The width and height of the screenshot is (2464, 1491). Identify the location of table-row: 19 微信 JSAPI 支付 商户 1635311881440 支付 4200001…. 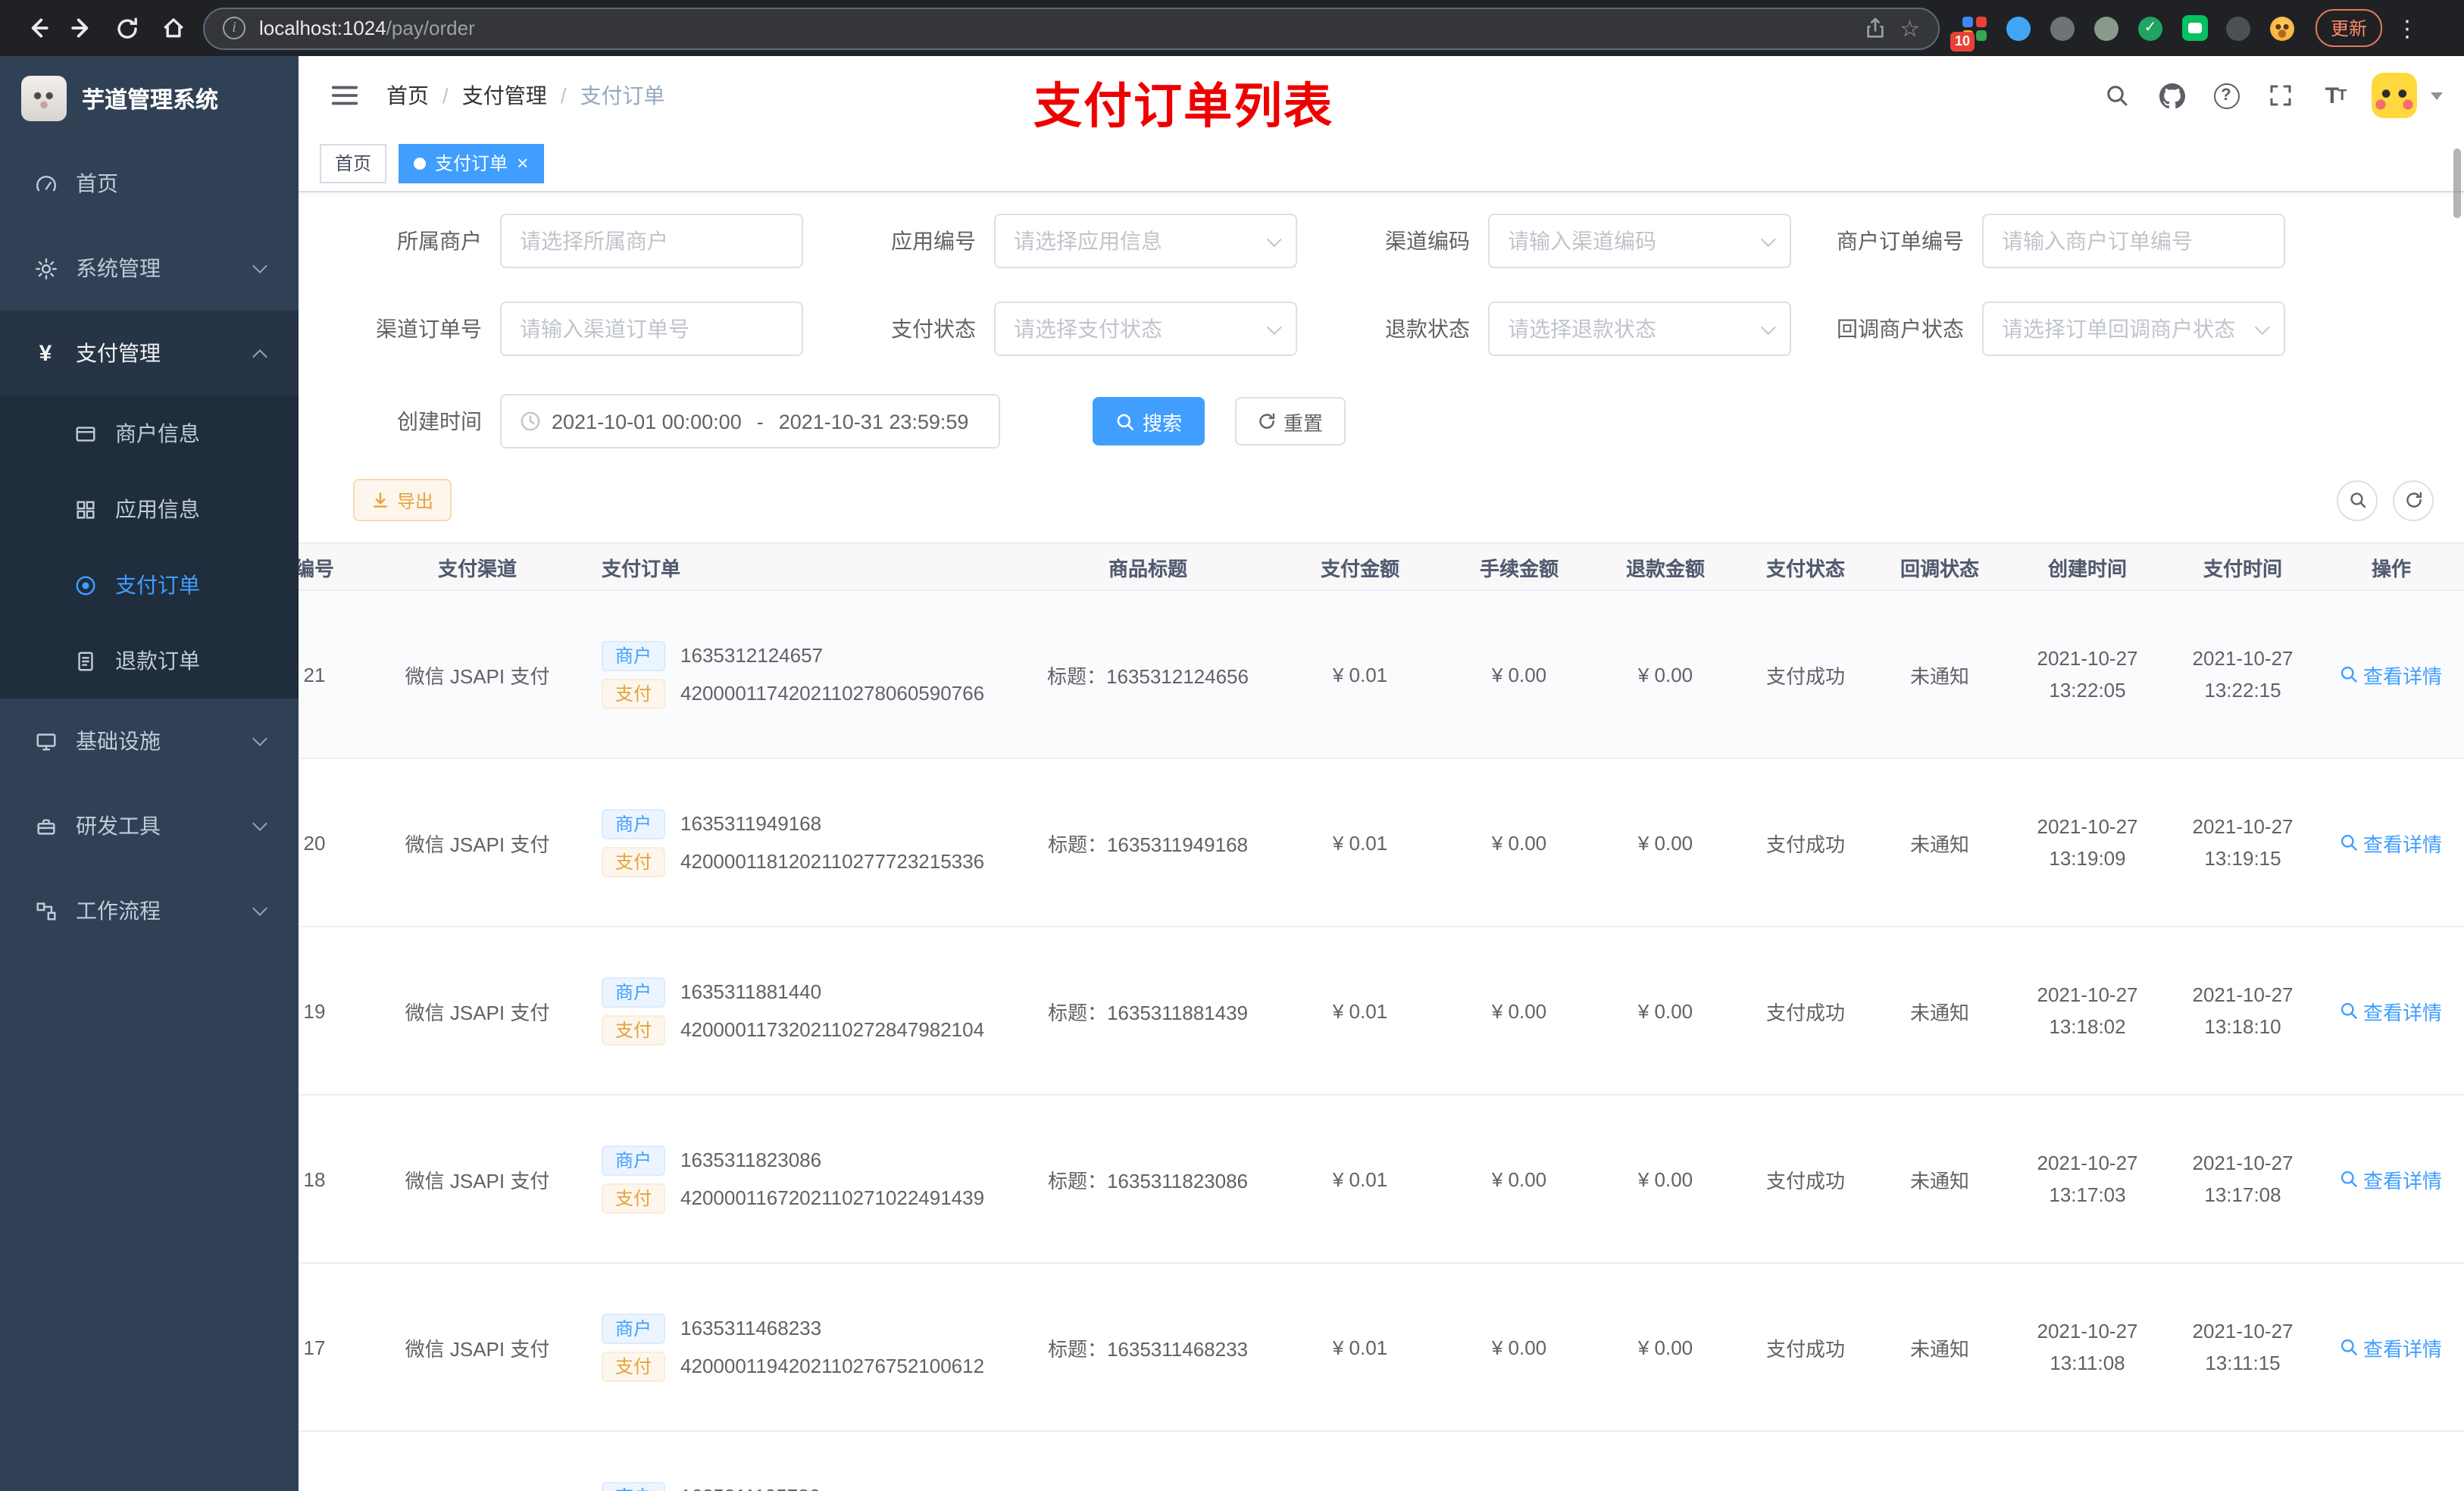
(1381, 1011).